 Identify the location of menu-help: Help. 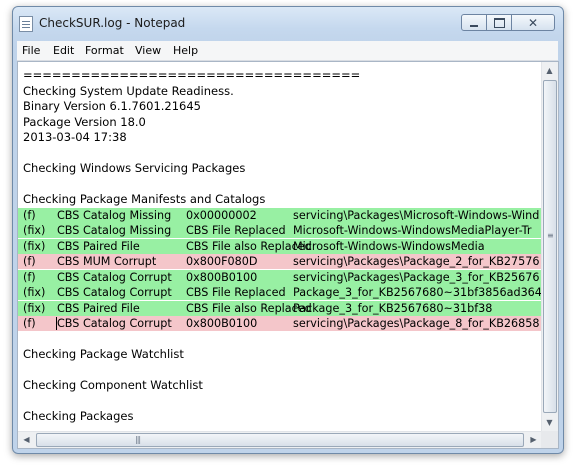
(185, 50).